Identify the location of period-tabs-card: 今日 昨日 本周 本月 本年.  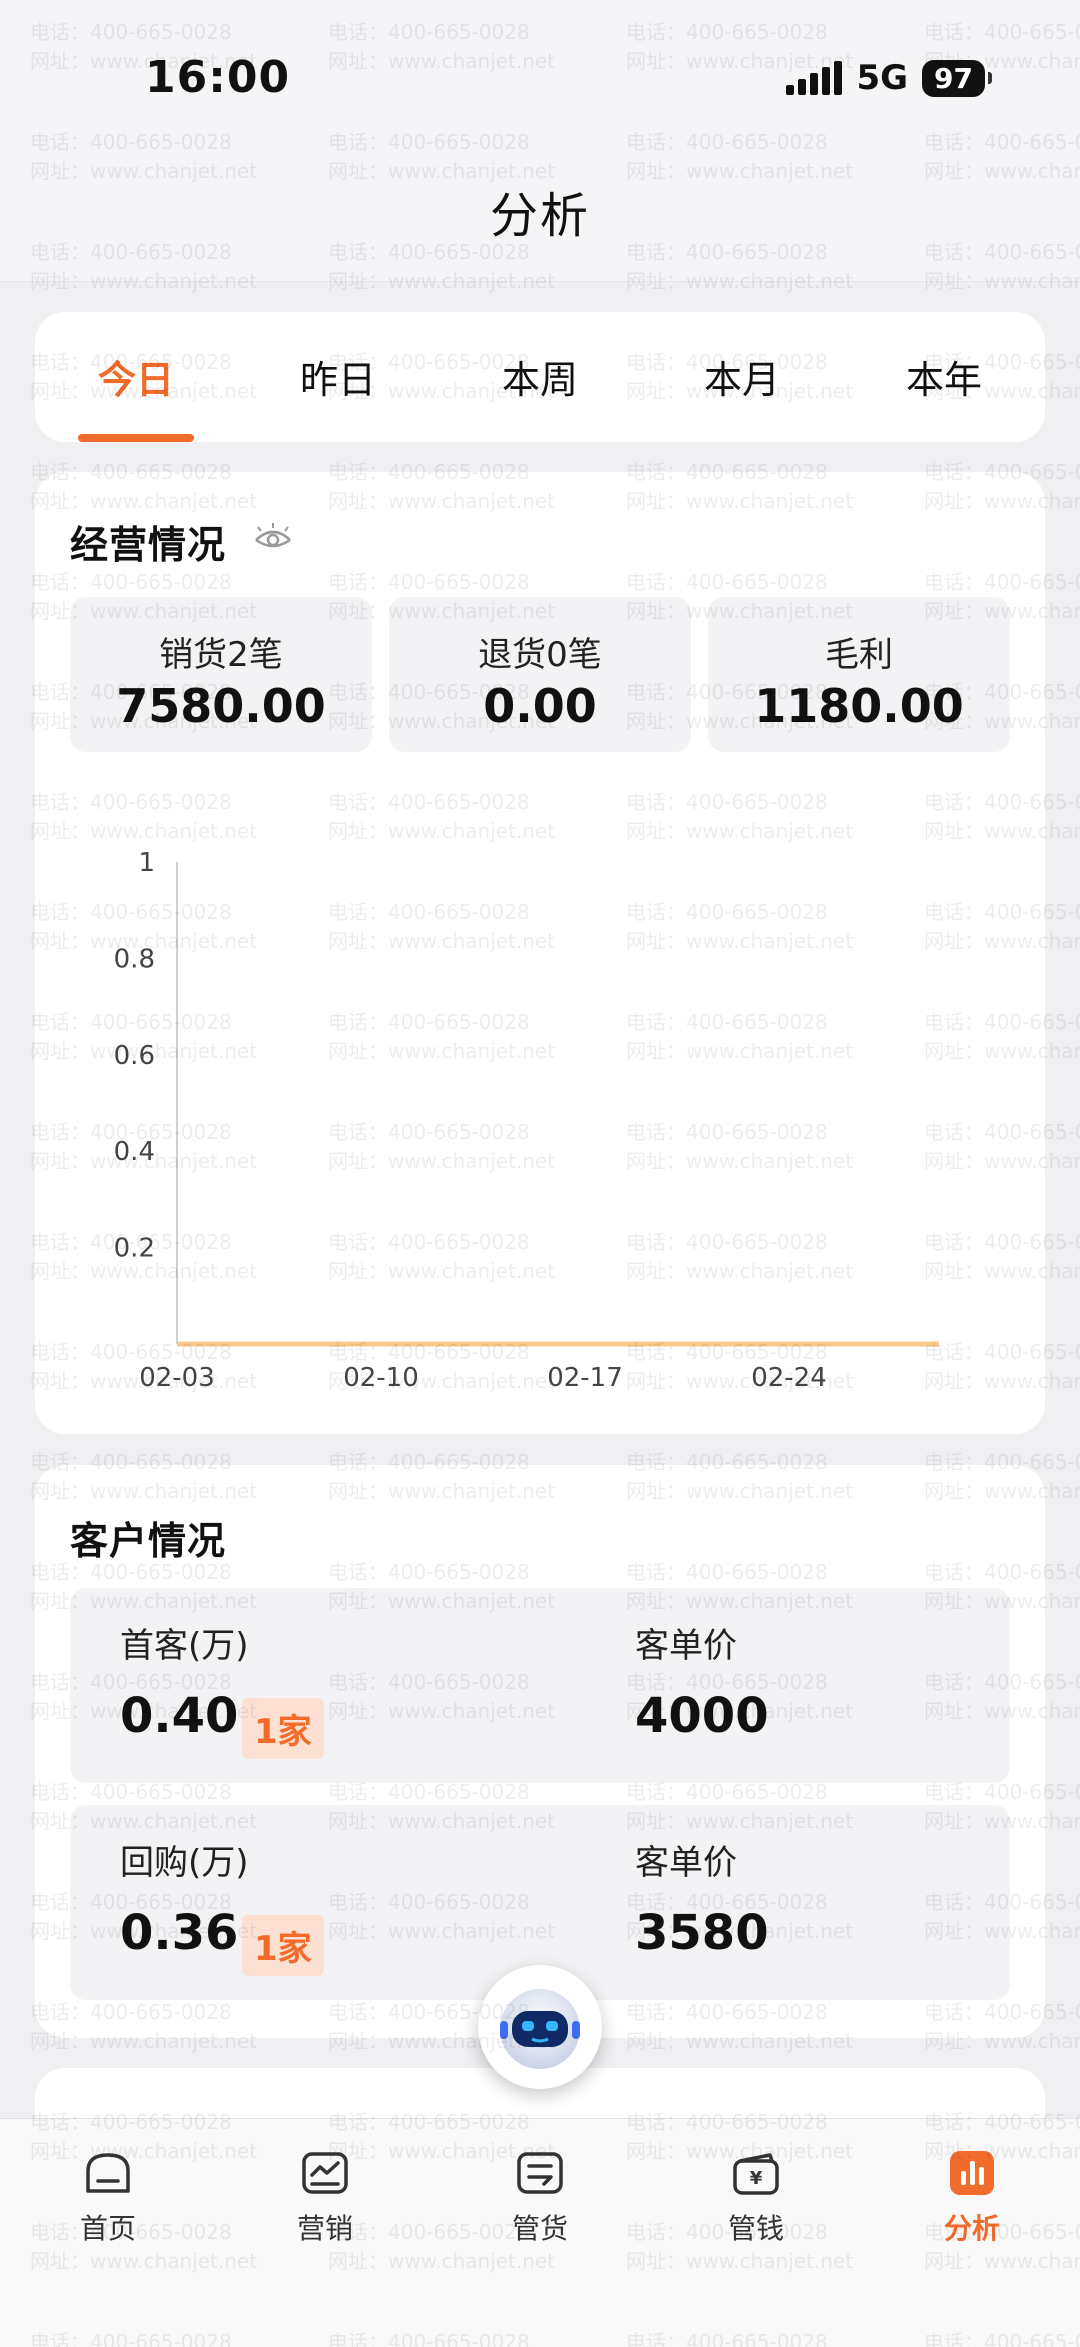
(540, 377).